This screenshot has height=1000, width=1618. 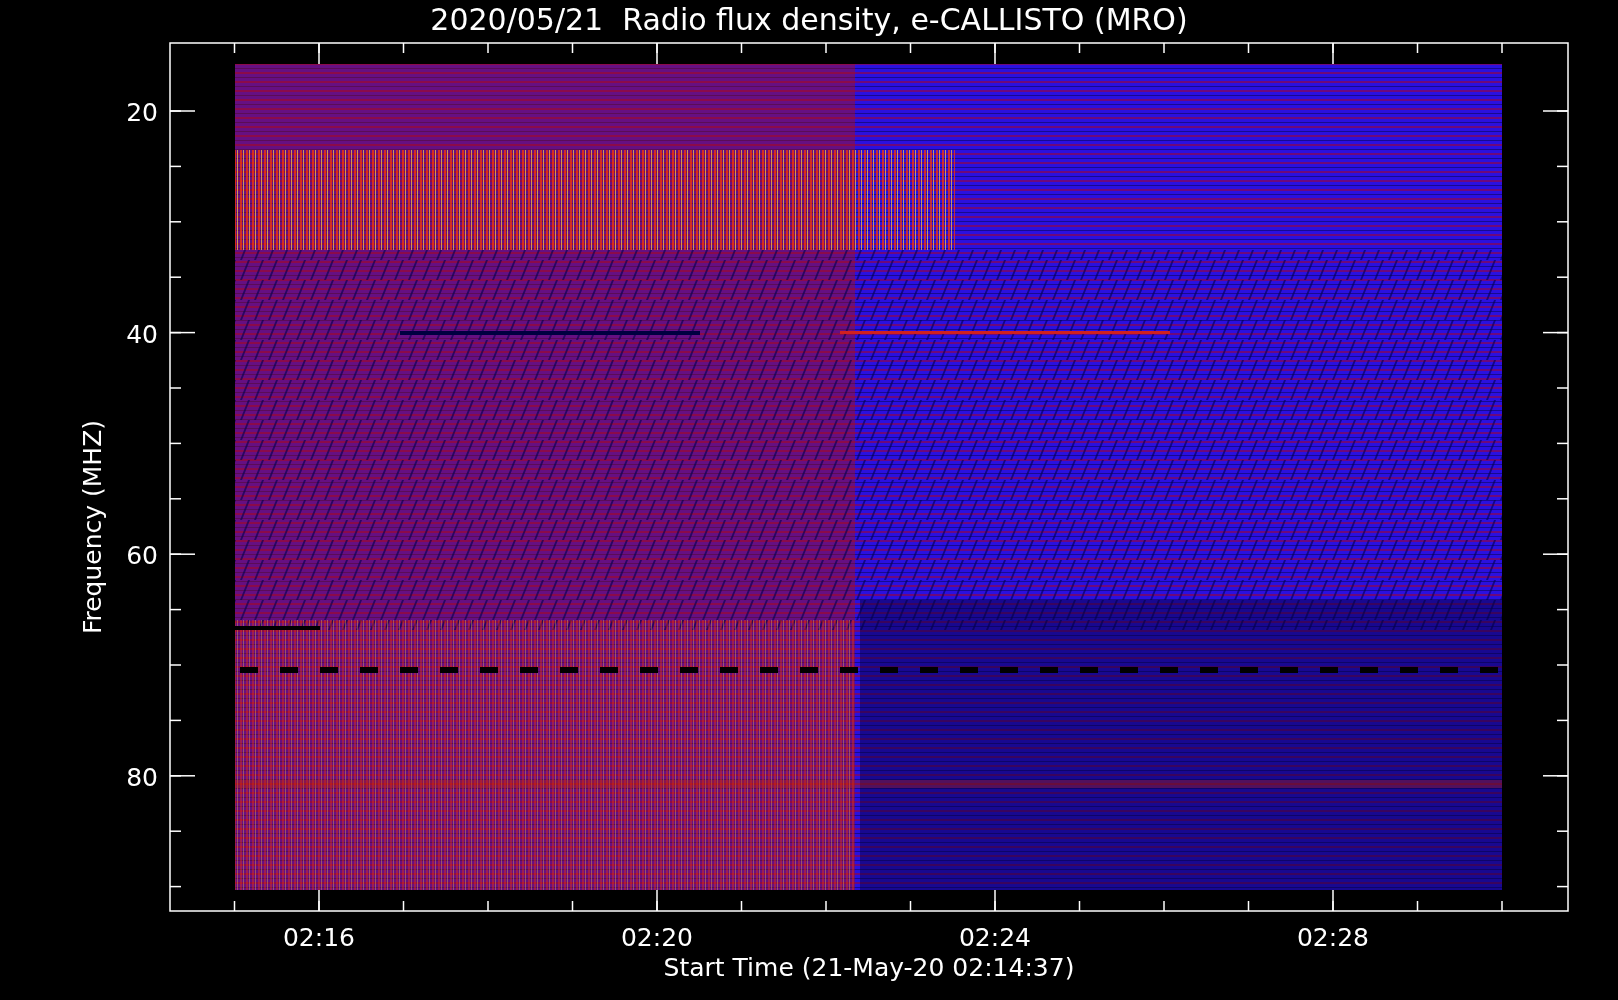 I want to click on x-tick-label: 02:20, so click(x=657, y=937).